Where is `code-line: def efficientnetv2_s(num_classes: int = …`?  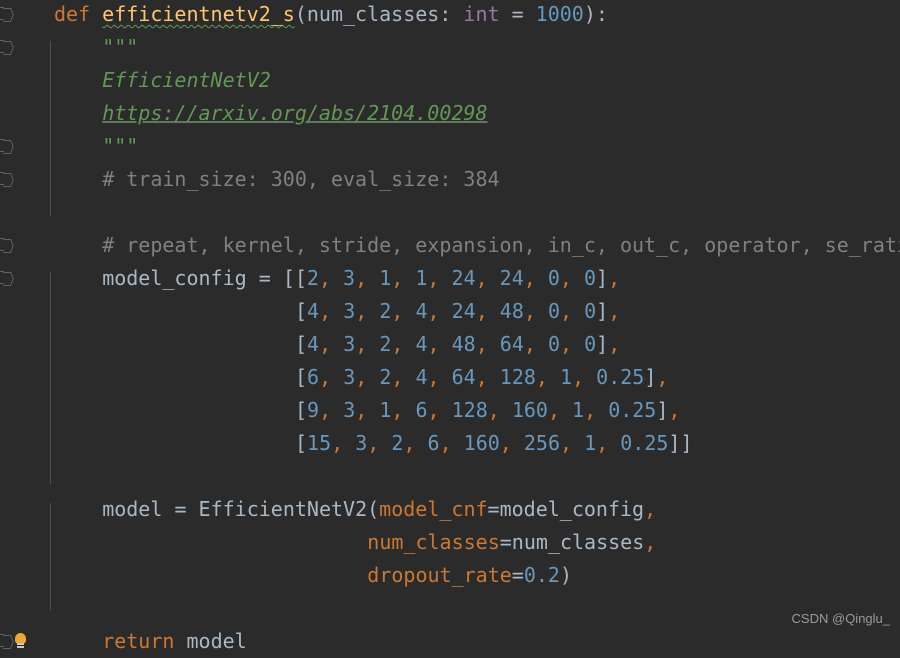
code-line: def efficientnetv2_s(num_classes: int = … is located at coordinates (331, 15).